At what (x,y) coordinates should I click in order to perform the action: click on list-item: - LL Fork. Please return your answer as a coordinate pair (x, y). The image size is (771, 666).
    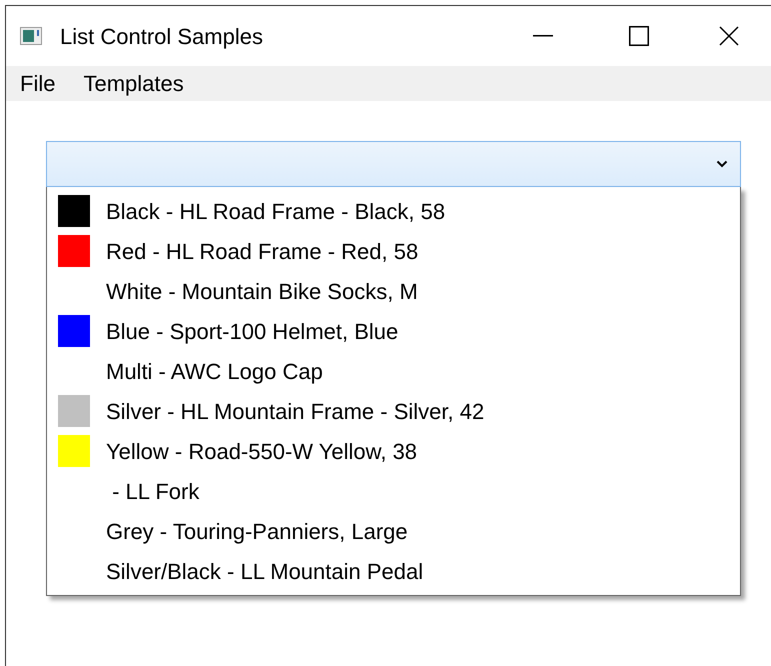
    Looking at the image, I should click on (153, 491).